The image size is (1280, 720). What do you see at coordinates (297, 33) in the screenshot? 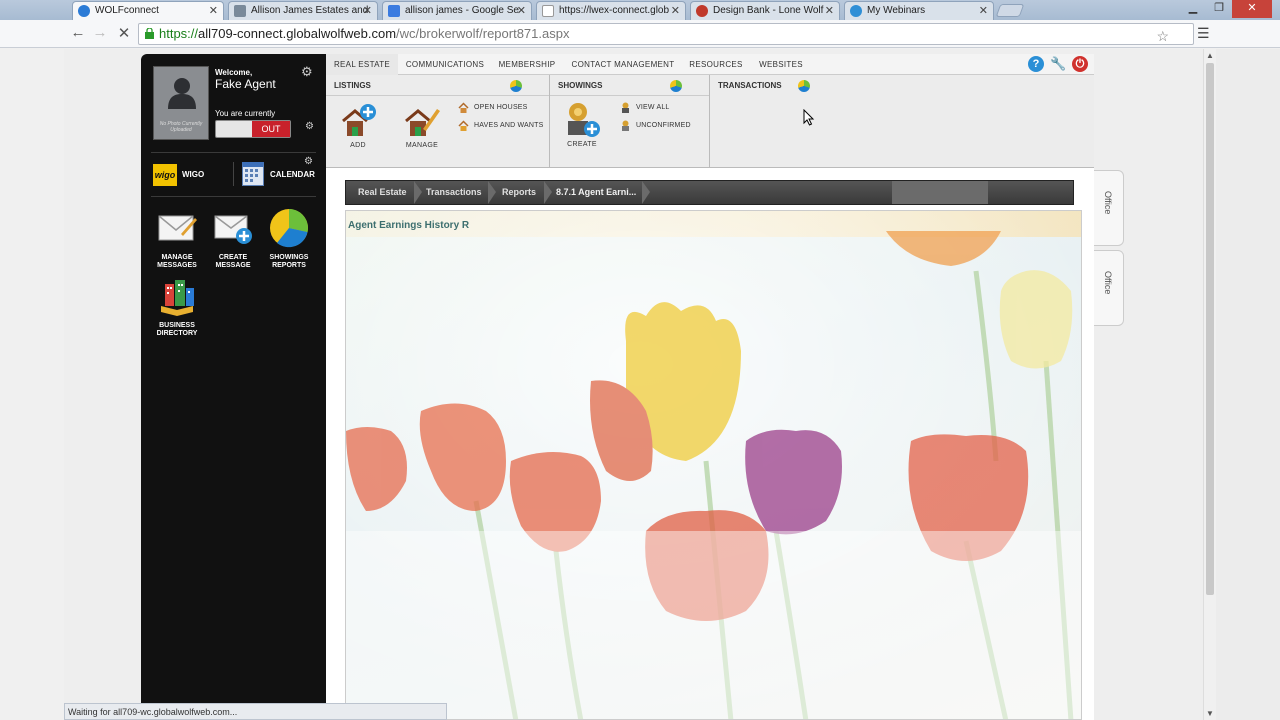
I see `url-host: all709-connect.globalwolfweb.com` at bounding box center [297, 33].